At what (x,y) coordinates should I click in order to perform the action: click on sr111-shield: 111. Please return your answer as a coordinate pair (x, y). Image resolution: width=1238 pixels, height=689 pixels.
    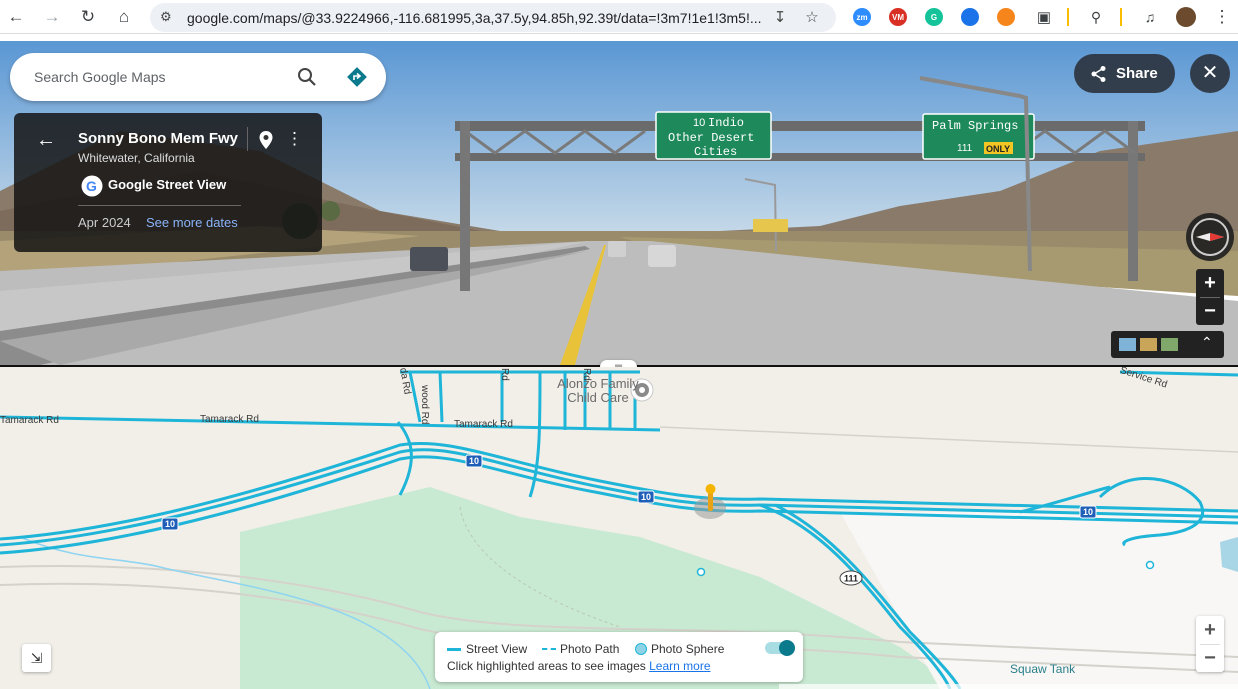
    Looking at the image, I should click on (851, 579).